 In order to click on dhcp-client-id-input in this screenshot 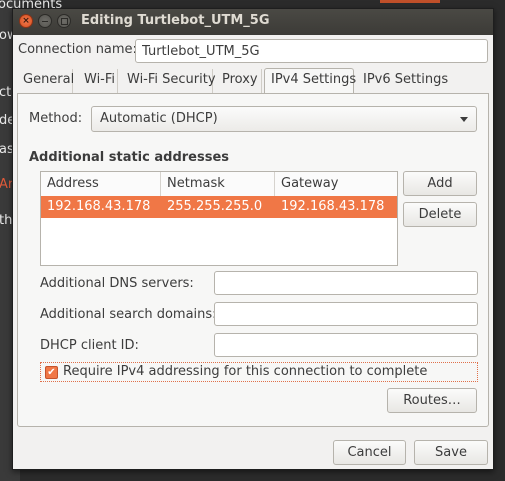, I will do `click(346, 345)`.